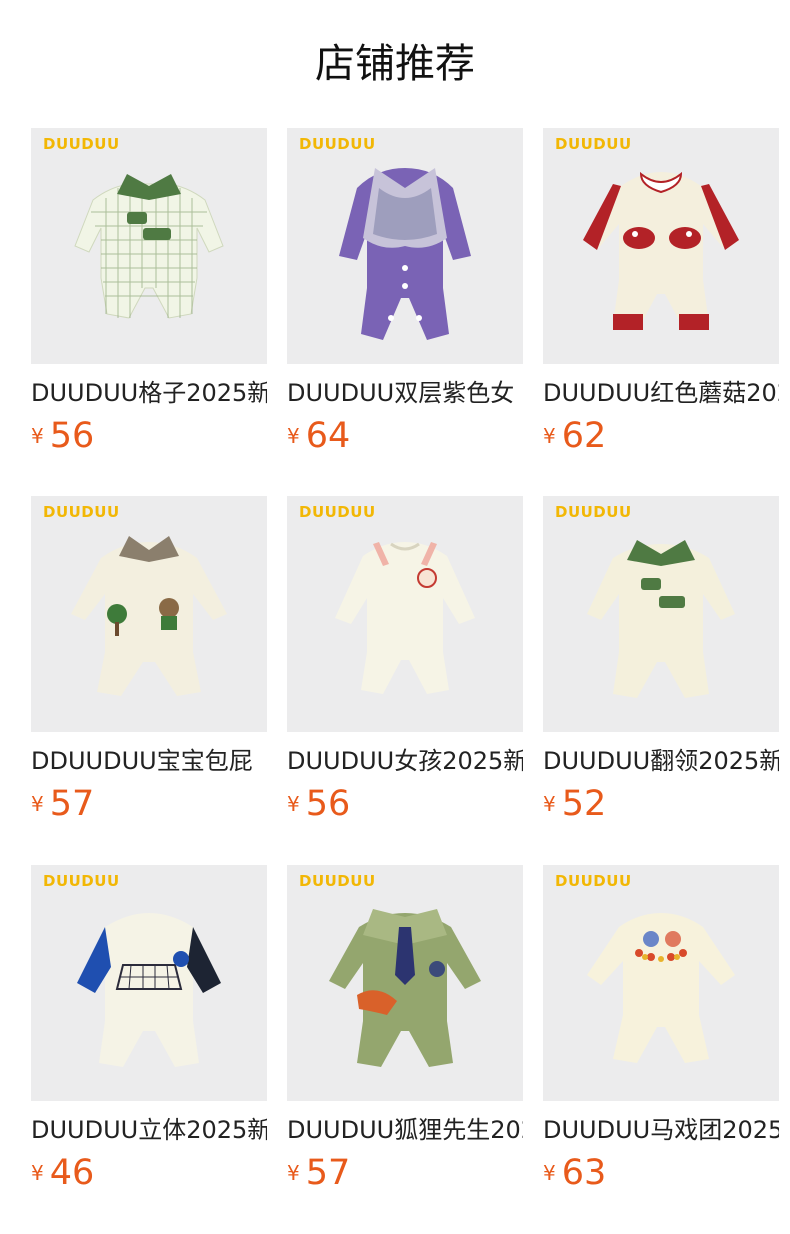  What do you see at coordinates (584, 804) in the screenshot?
I see `price-value: 52` at bounding box center [584, 804].